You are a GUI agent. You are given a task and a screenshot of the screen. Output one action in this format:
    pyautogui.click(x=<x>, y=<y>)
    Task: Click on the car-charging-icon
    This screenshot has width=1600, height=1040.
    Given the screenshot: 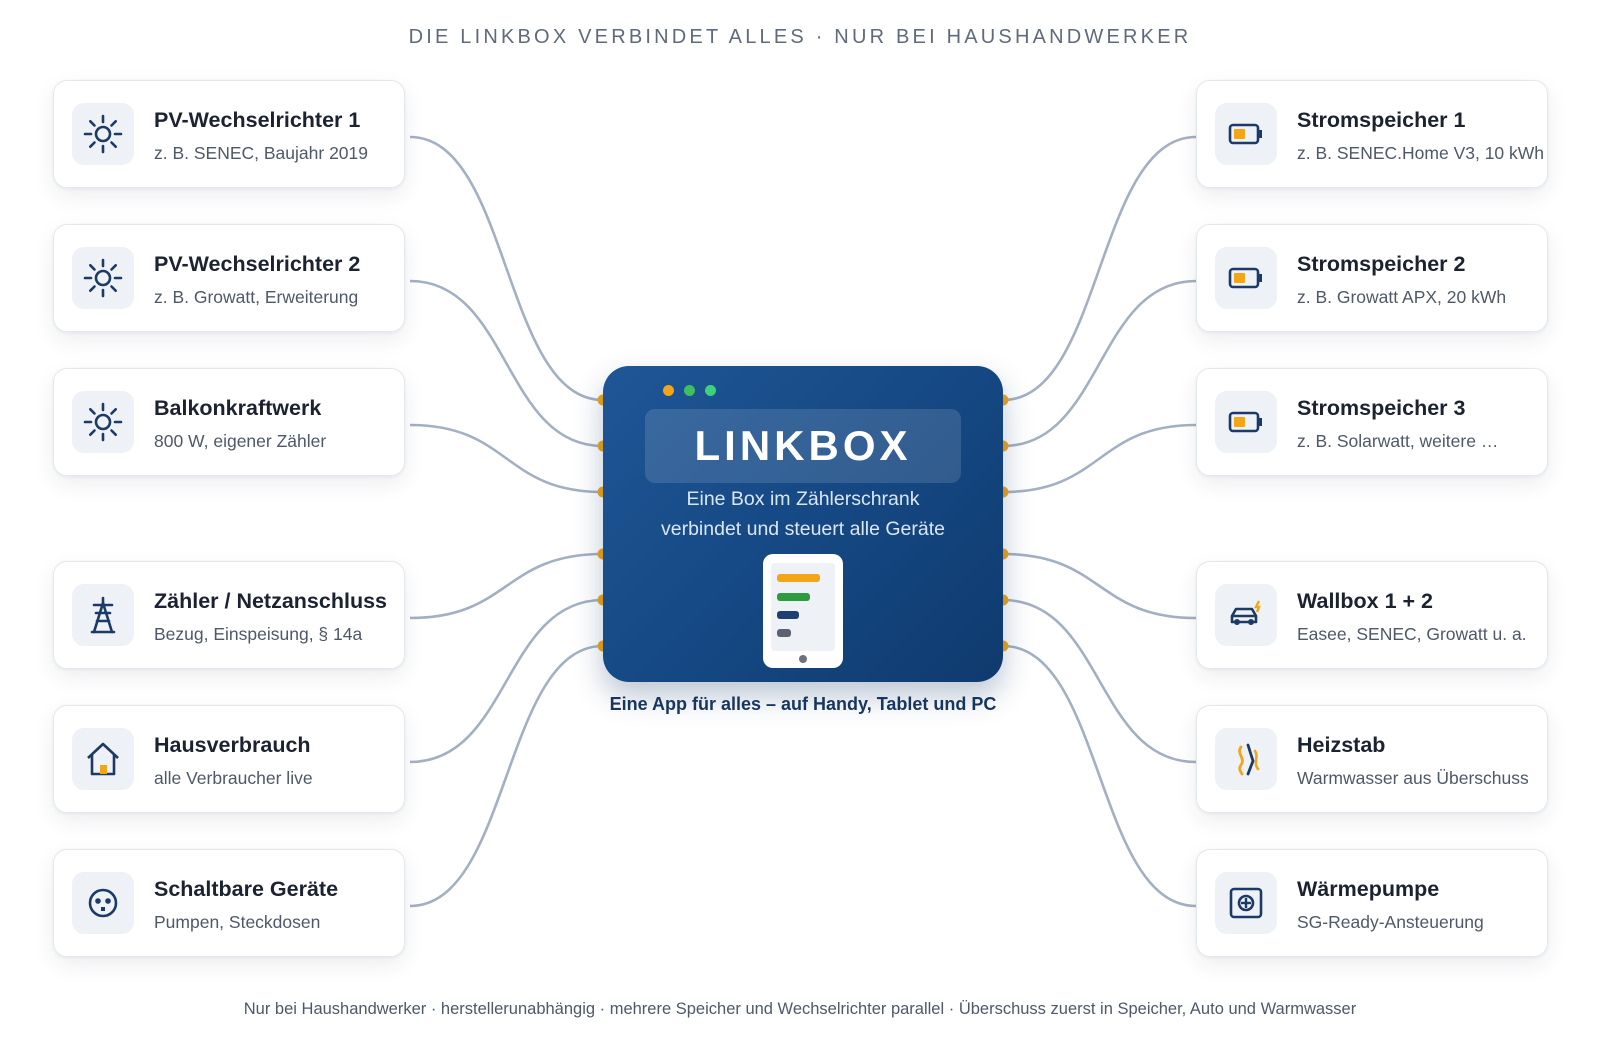 What is the action you would take?
    pyautogui.click(x=1246, y=615)
    